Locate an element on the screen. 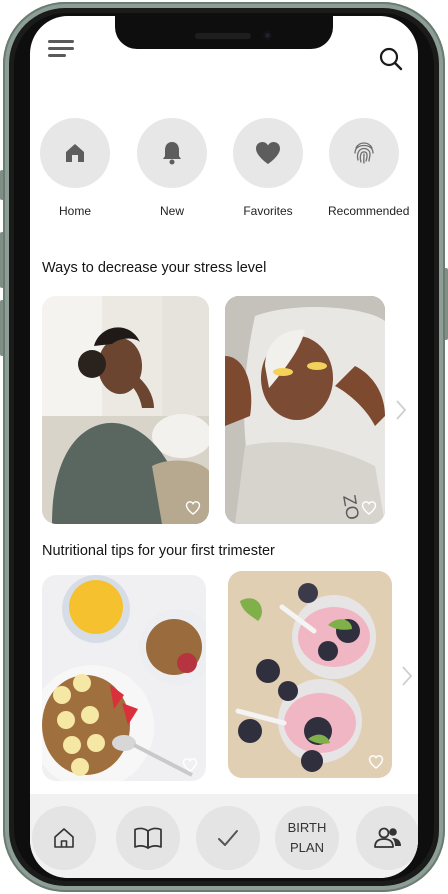 The height and width of the screenshot is (894, 448). nav-home-button is located at coordinates (64, 838).